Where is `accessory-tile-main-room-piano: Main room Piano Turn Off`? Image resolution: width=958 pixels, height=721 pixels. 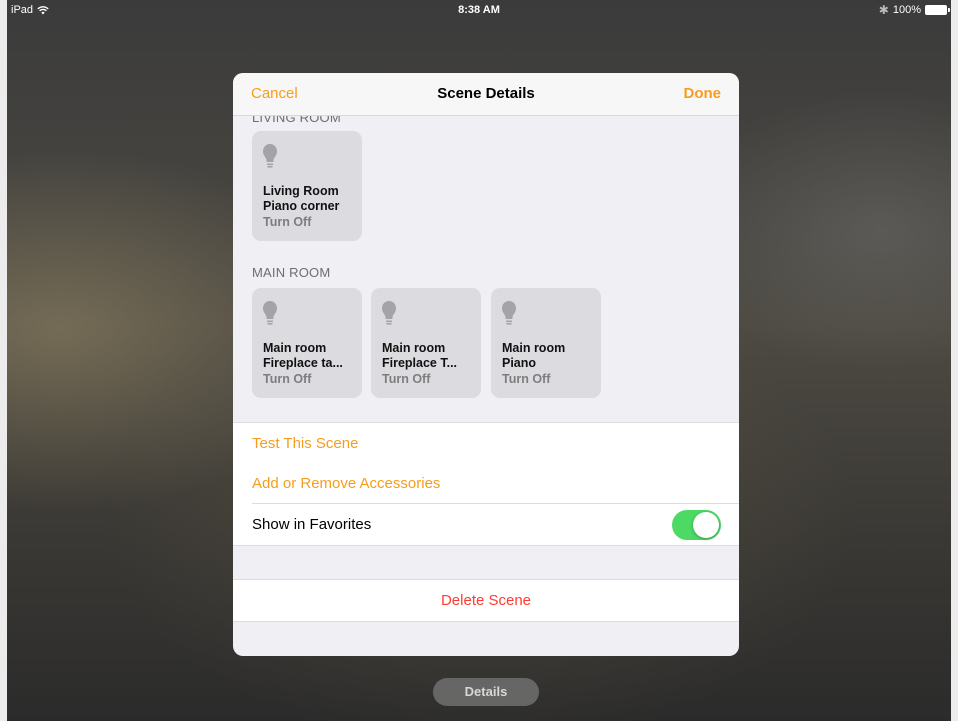
accessory-tile-main-room-piano: Main room Piano Turn Off is located at coordinates (546, 343).